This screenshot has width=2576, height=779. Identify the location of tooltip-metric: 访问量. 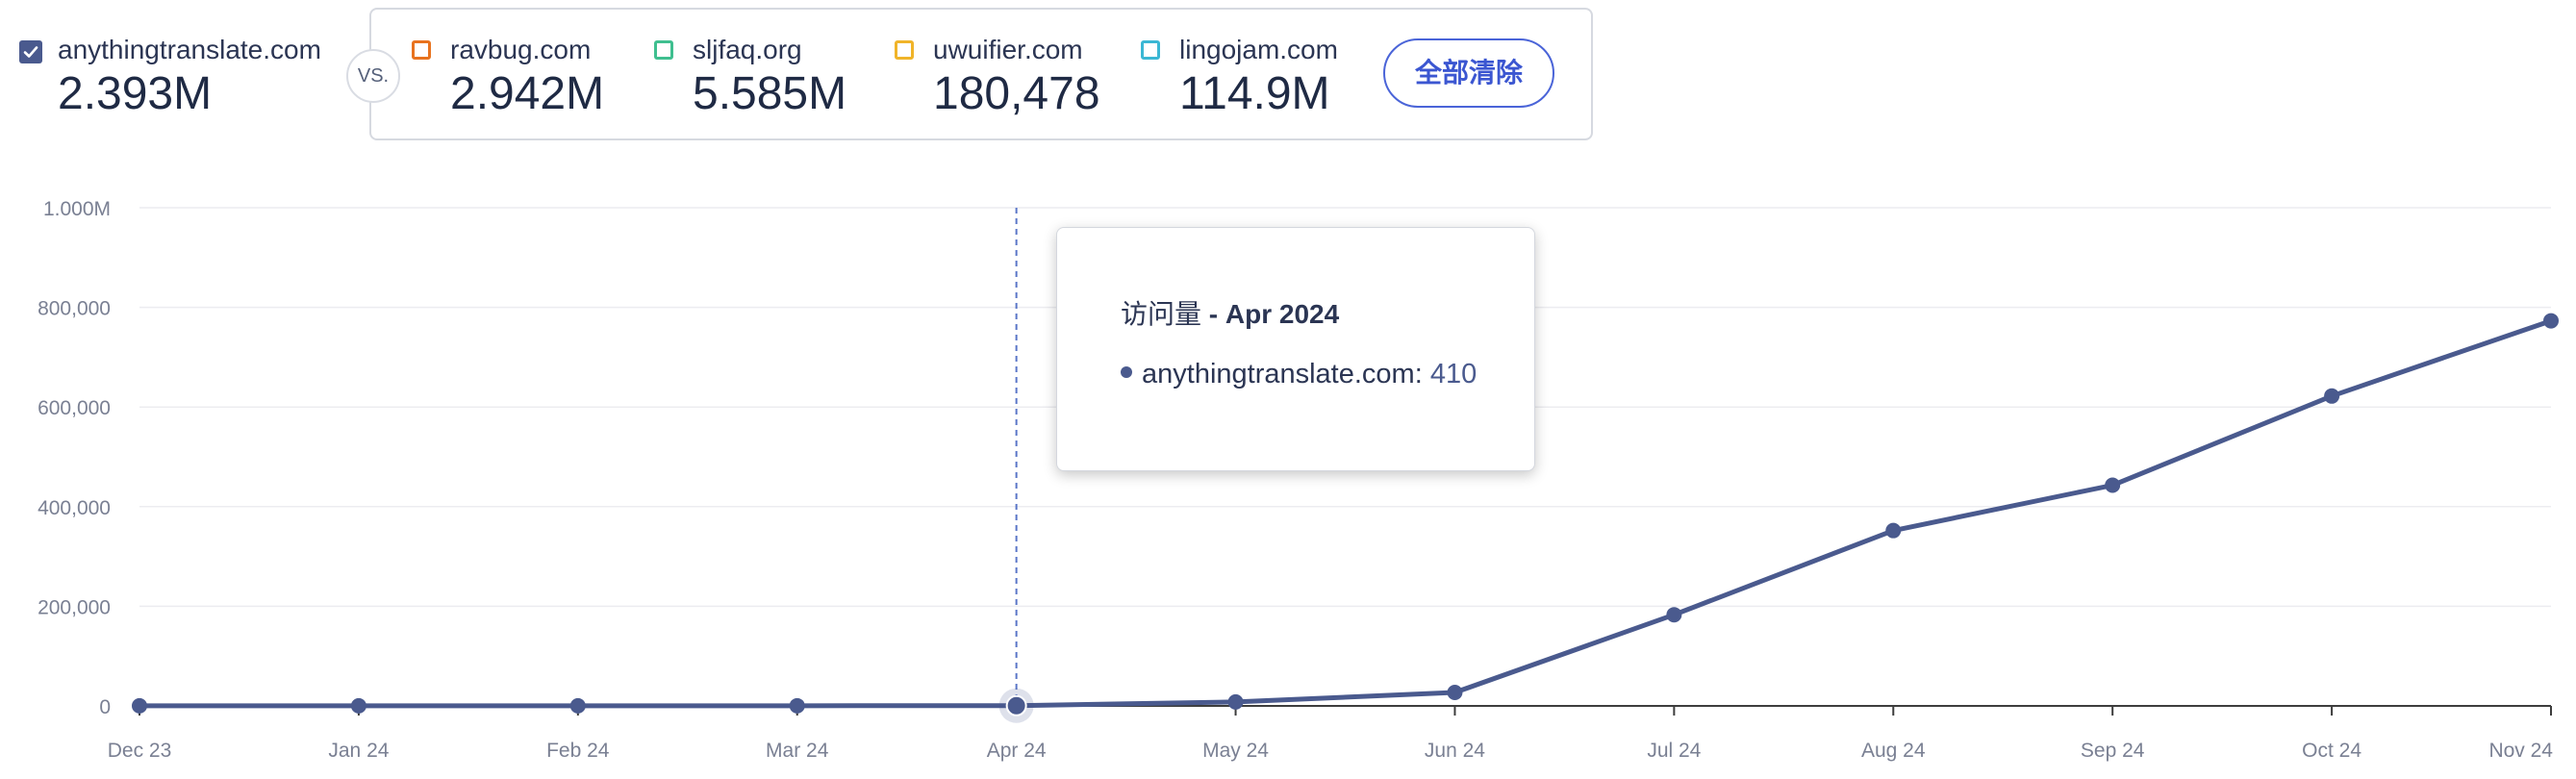
(1162, 314).